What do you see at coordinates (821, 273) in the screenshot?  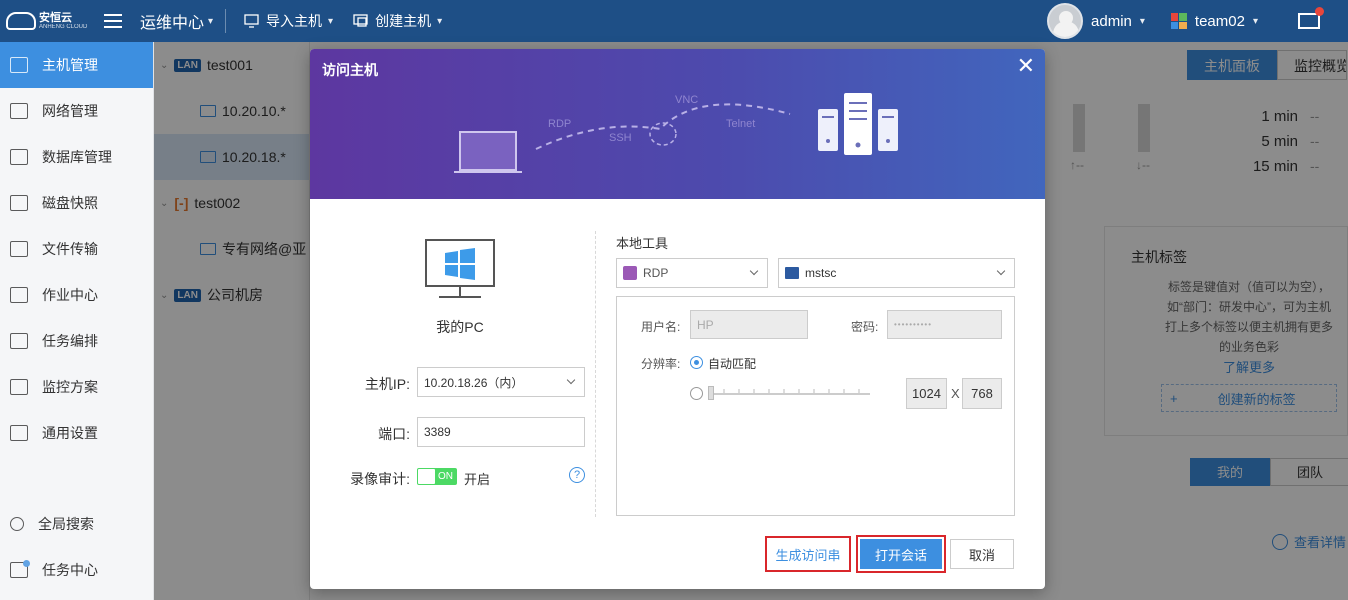 I see `client-value: mstsc` at bounding box center [821, 273].